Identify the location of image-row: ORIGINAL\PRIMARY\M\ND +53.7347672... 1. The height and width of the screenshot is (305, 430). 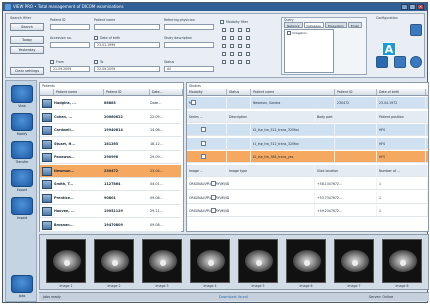
(307, 197).